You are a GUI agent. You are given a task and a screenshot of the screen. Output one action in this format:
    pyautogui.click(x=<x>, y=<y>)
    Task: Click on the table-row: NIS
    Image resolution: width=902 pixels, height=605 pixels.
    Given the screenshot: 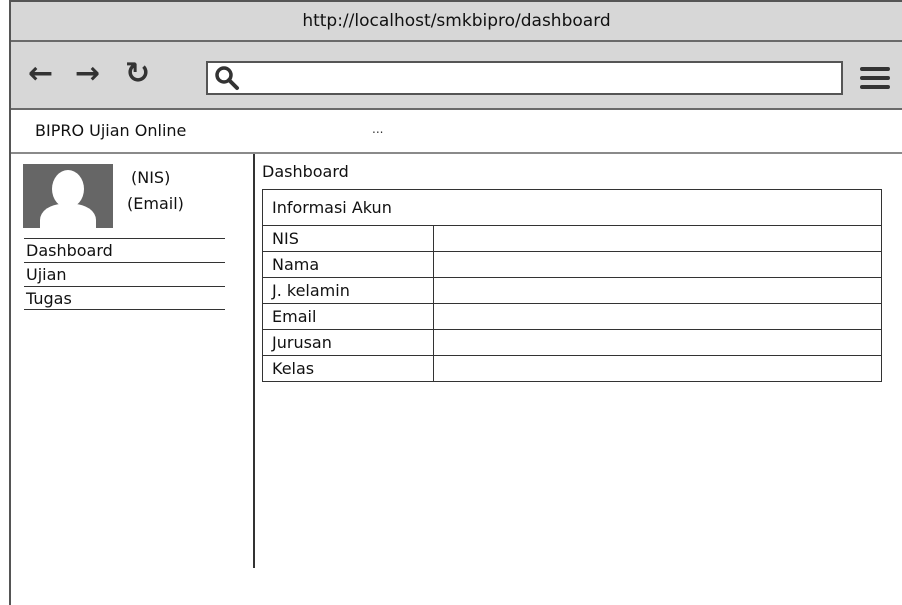 What is the action you would take?
    pyautogui.click(x=572, y=238)
    